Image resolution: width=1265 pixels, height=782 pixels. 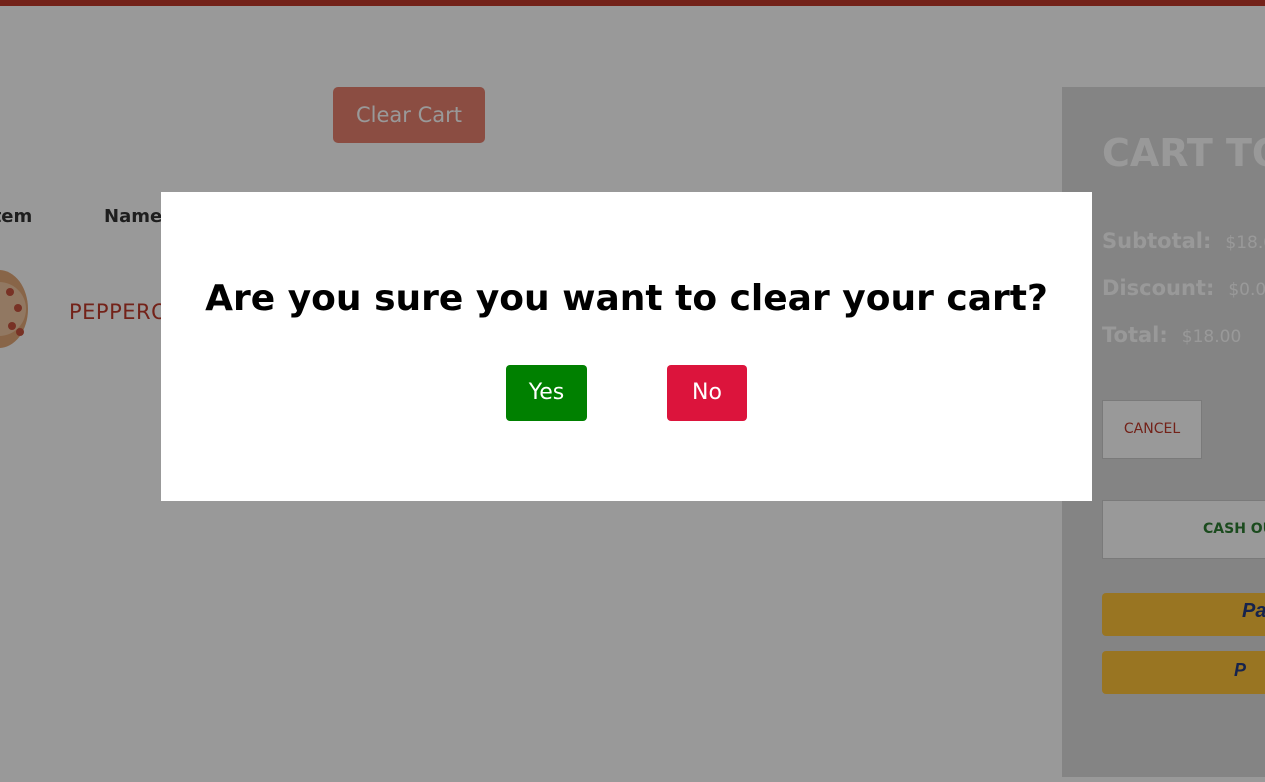 What do you see at coordinates (707, 393) in the screenshot?
I see `confirm-no-button: No` at bounding box center [707, 393].